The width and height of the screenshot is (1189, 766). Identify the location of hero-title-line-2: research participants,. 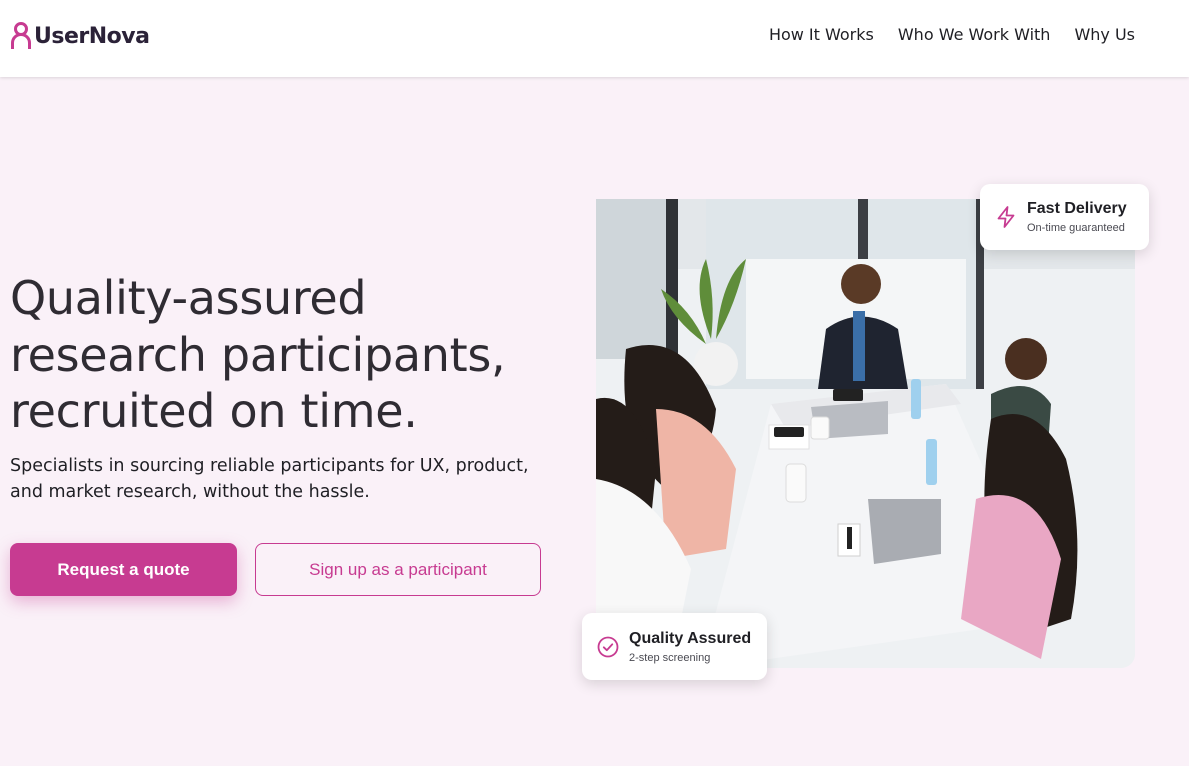
(258, 354).